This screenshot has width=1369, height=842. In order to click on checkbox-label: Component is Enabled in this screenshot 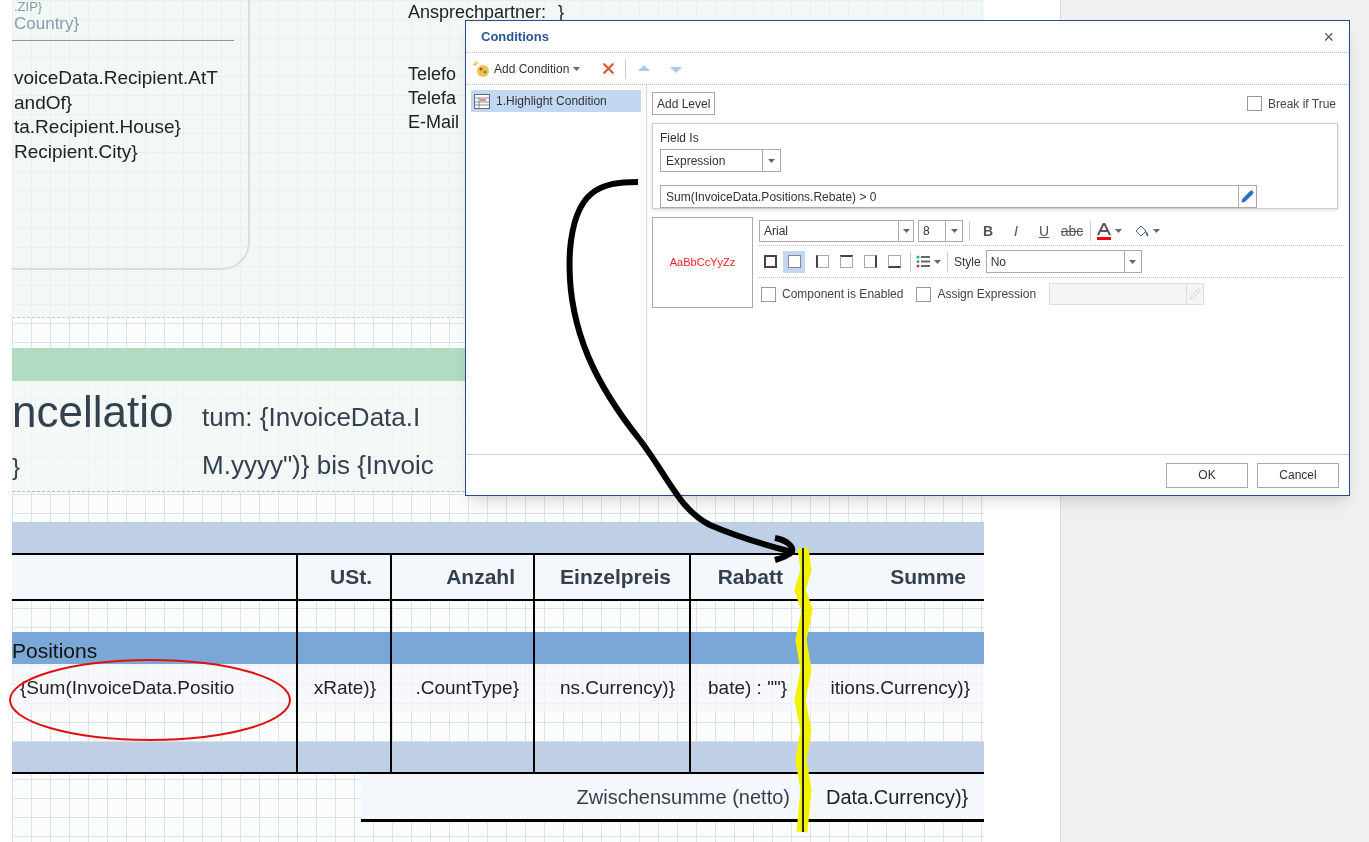, I will do `click(843, 294)`.